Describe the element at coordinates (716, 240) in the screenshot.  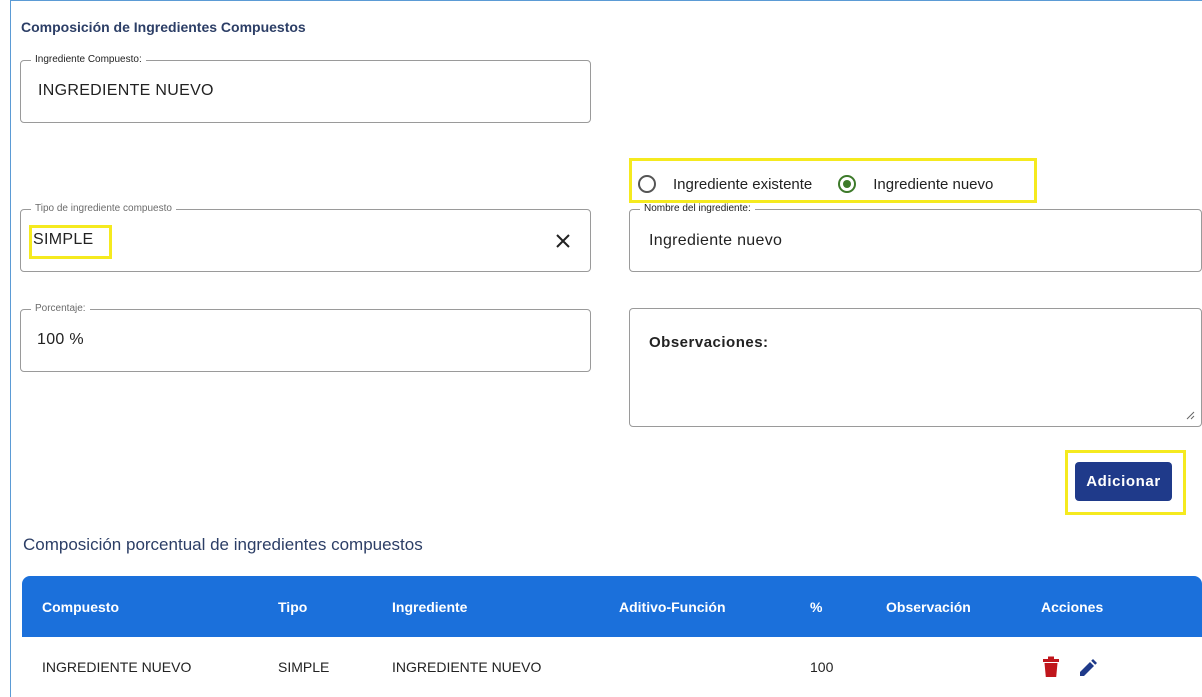
I see `ingredient-name-value: Ingrediente nuevo` at that location.